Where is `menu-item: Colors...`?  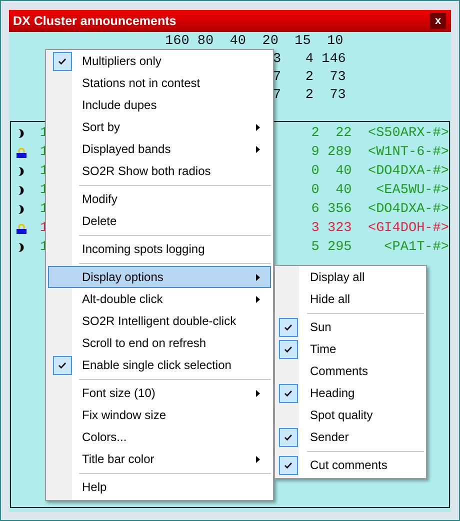
menu-item: Colors... is located at coordinates (159, 437).